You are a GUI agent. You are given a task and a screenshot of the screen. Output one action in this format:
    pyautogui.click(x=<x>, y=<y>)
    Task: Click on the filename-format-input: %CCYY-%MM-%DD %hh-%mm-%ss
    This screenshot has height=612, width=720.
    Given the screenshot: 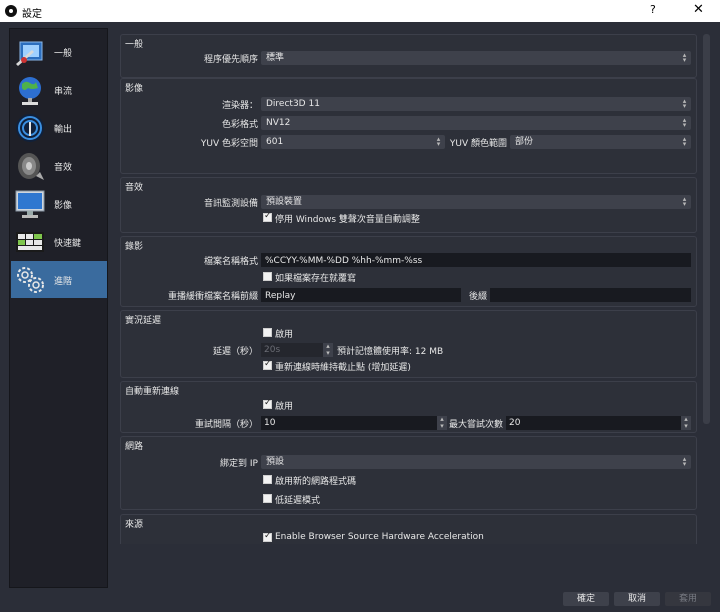 What is the action you would take?
    pyautogui.click(x=476, y=260)
    